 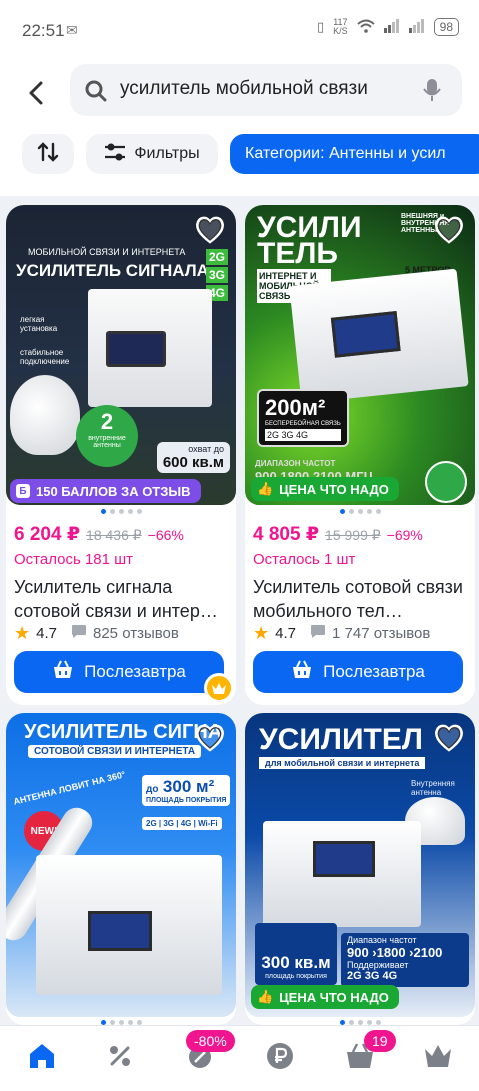 I want to click on price-row: 4 805 ₽ 15 999 ₽ −69%, so click(x=338, y=534).